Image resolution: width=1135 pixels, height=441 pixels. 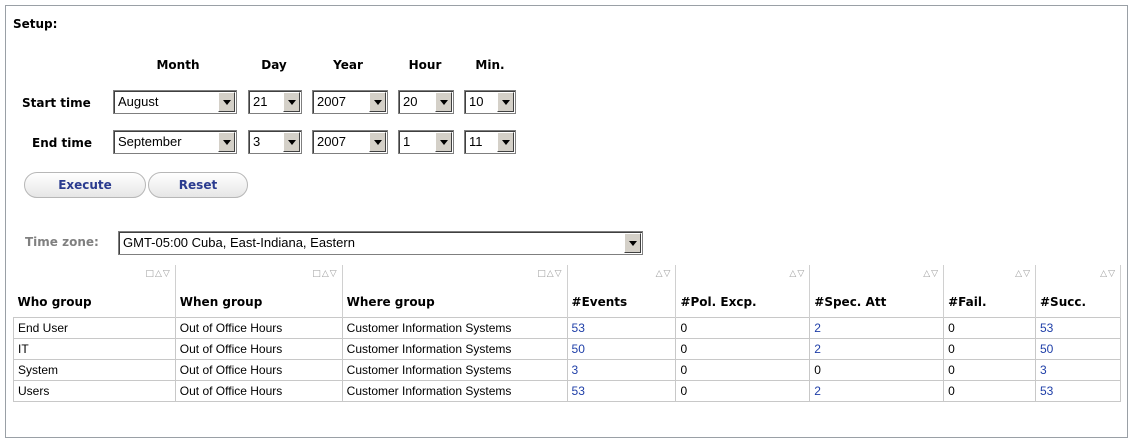 I want to click on end-day-select: 3, so click(x=275, y=142).